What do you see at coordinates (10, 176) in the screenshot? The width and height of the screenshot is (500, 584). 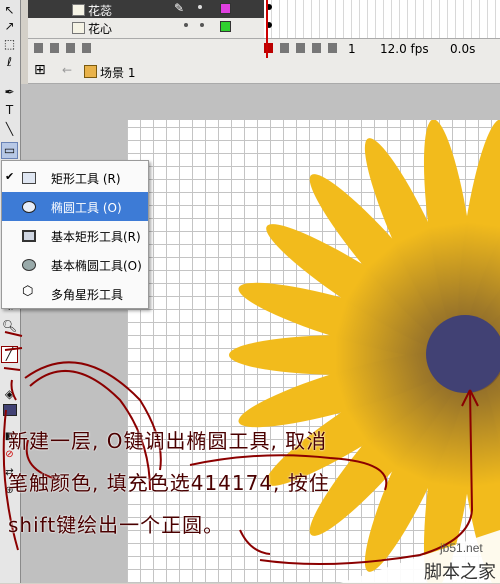 I see `check-icon: ✔` at bounding box center [10, 176].